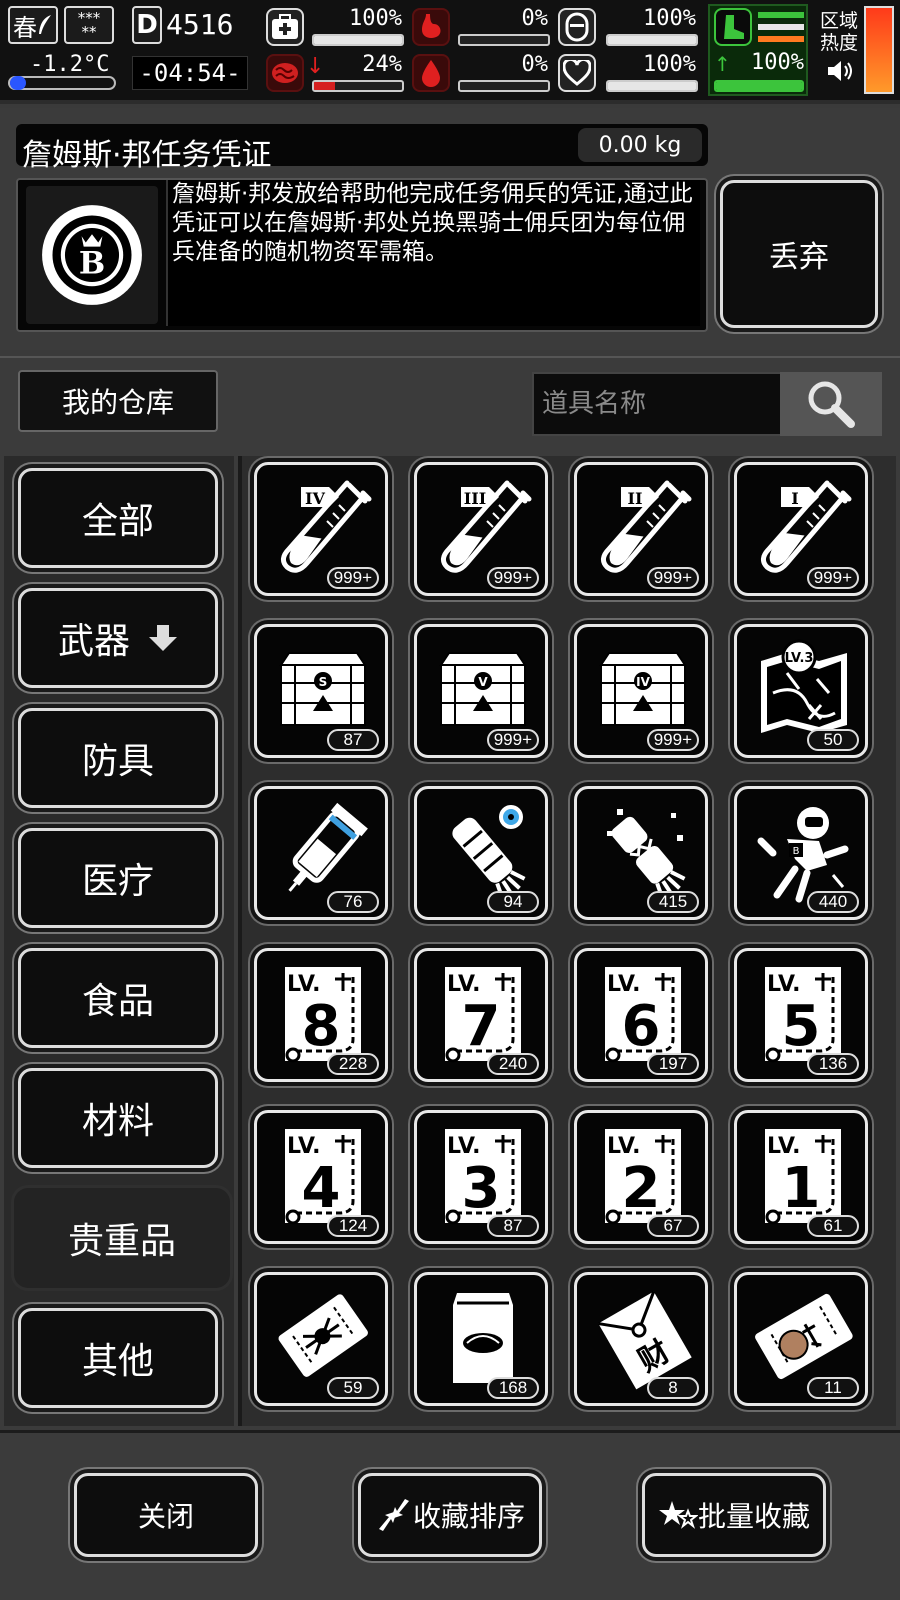 This screenshot has width=900, height=1600. I want to click on category-food: 食品, so click(118, 998).